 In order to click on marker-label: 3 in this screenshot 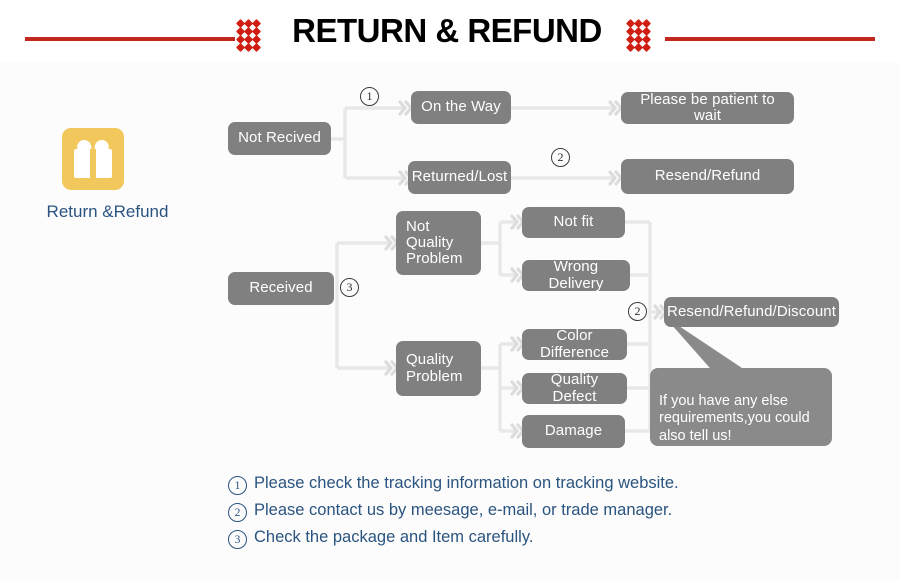, I will do `click(349, 287)`.